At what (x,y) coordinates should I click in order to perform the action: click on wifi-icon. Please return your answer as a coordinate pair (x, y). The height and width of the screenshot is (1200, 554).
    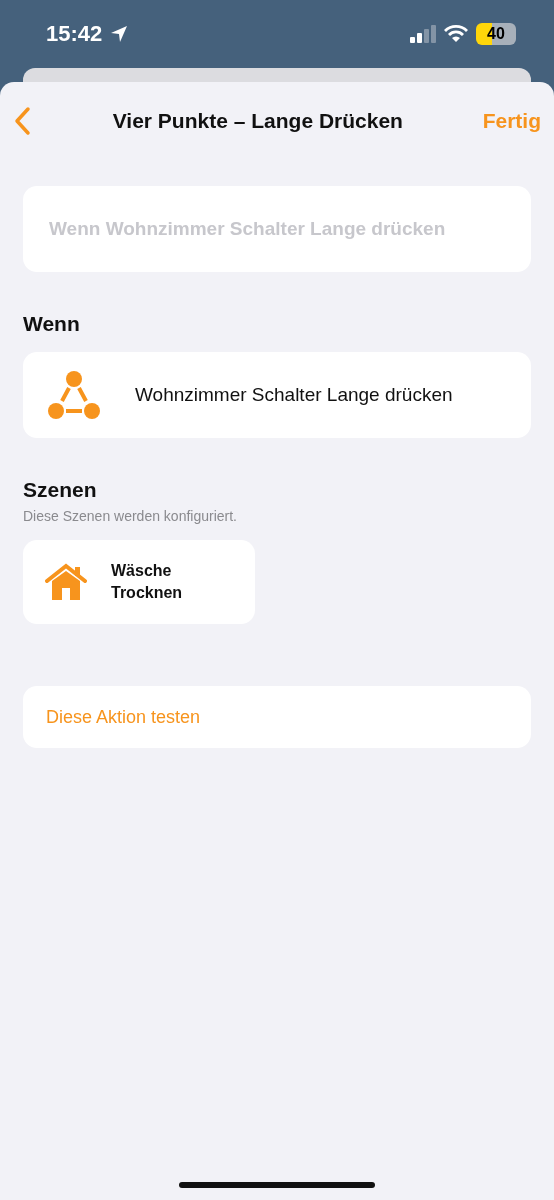
    Looking at the image, I should click on (456, 34).